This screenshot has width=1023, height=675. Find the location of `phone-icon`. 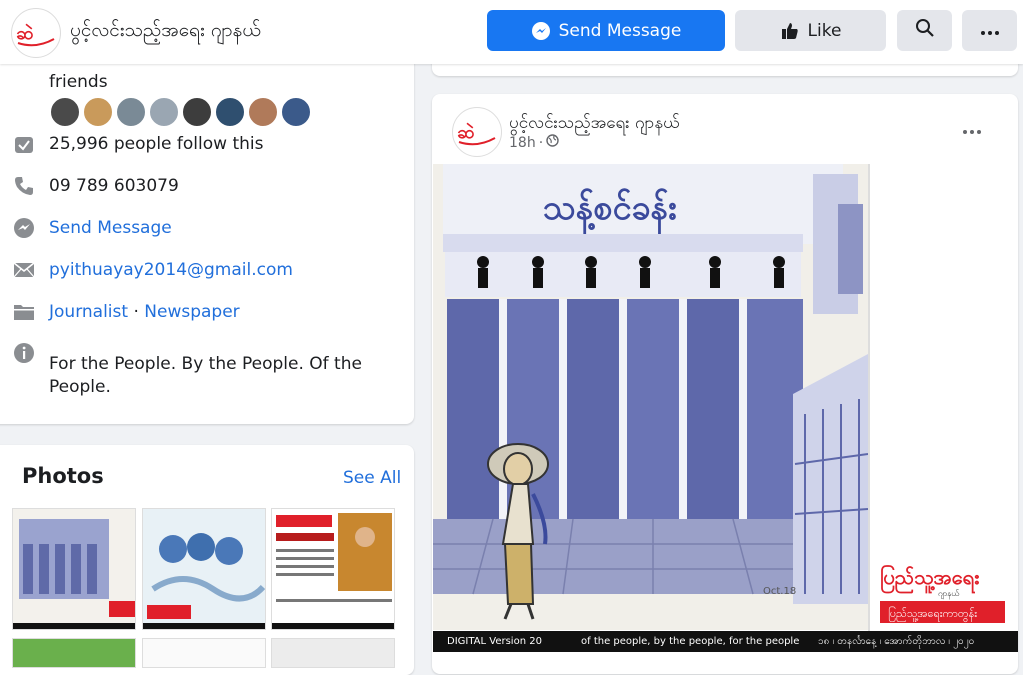

phone-icon is located at coordinates (24, 186).